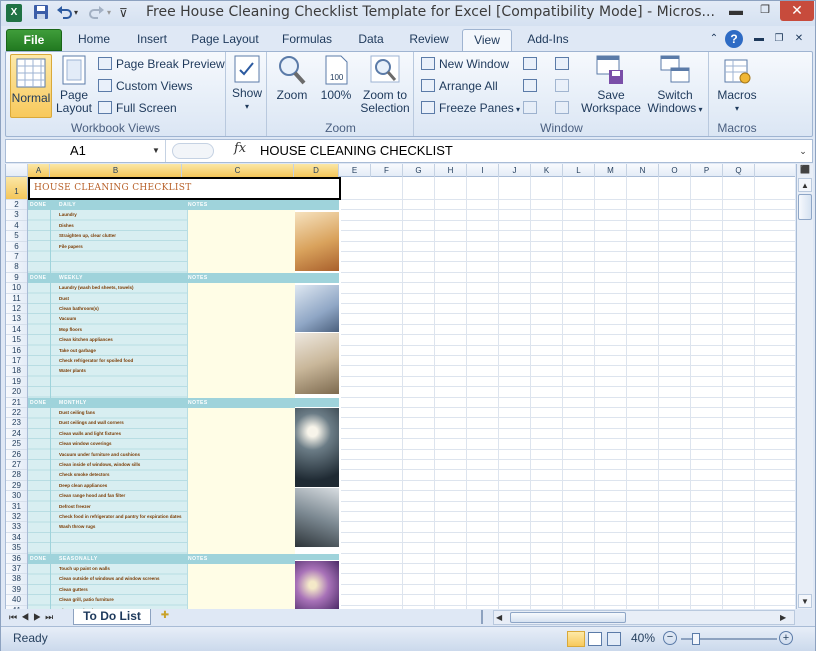 Image resolution: width=816 pixels, height=651 pixels. What do you see at coordinates (68, 215) in the screenshot?
I see `task-item: Laundry` at bounding box center [68, 215].